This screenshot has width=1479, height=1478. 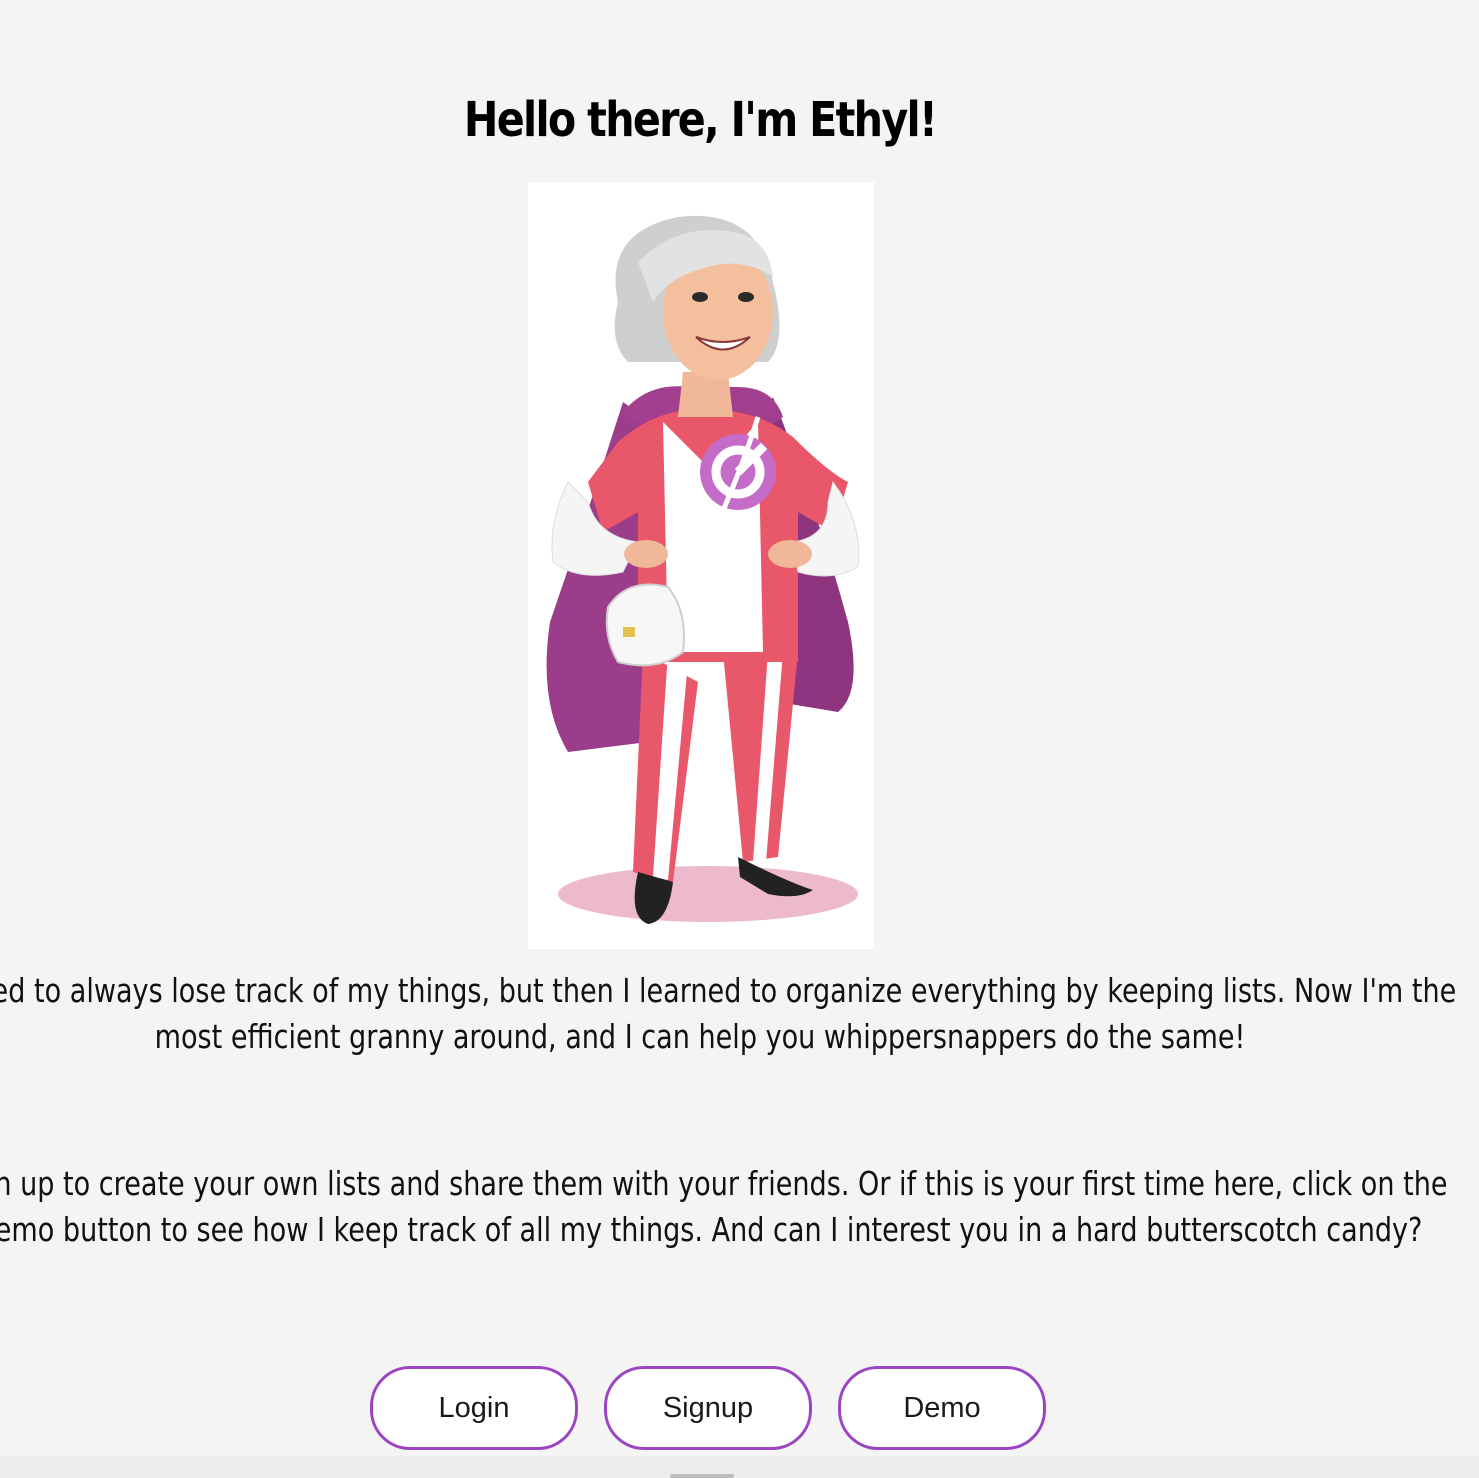 I want to click on action-buttons: Login Signup Demo, so click(x=708, y=1408).